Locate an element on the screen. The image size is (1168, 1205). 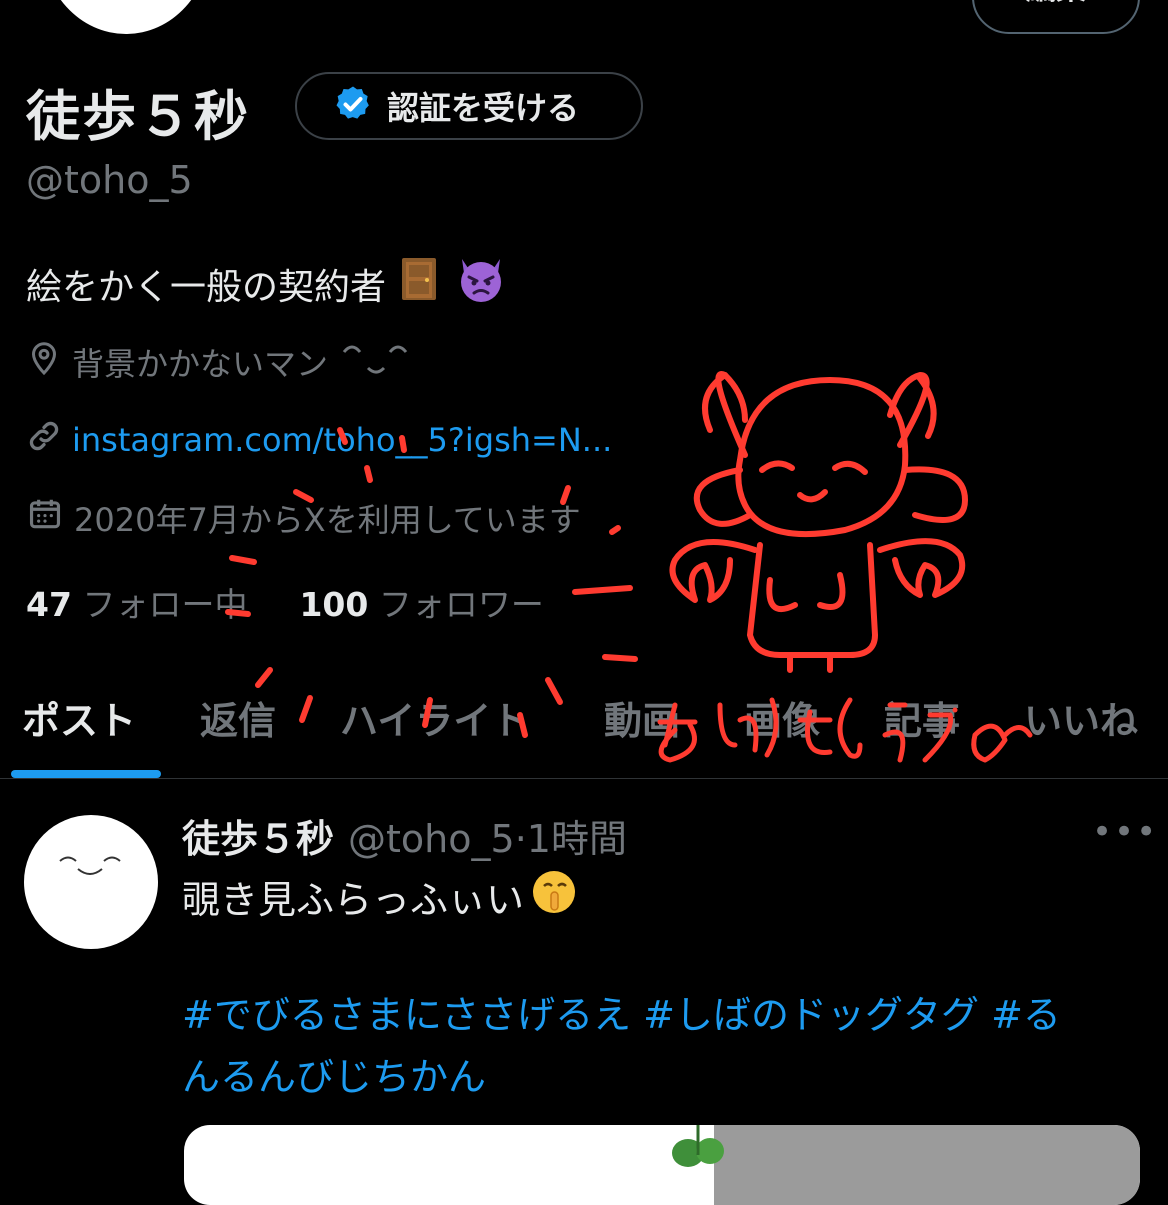
post-author-name: 徒歩５秒 is located at coordinates (258, 835).